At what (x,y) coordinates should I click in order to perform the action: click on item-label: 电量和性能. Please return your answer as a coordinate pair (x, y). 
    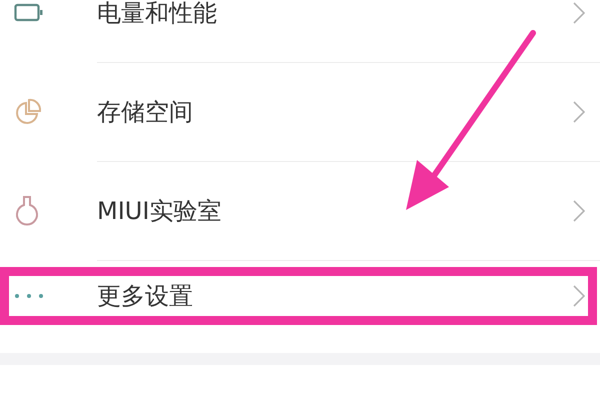
    Looking at the image, I should click on (157, 14).